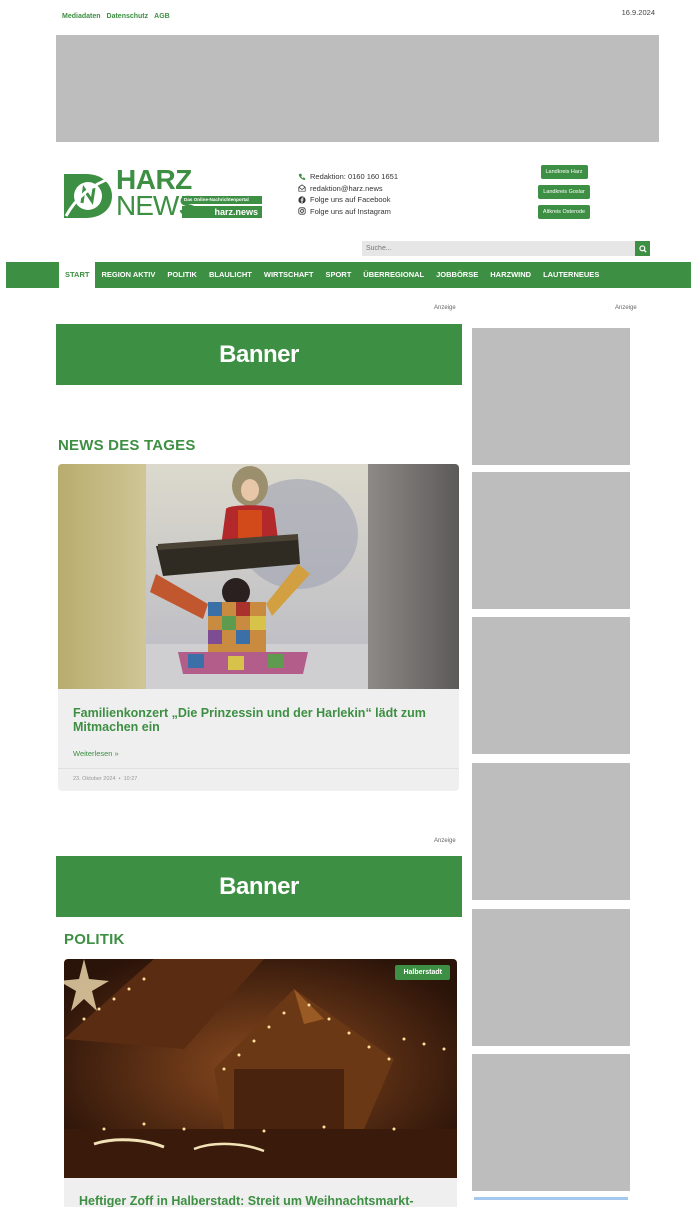  What do you see at coordinates (127, 445) in the screenshot?
I see `section-title-news-des-tages: NEWS DES TAGES` at bounding box center [127, 445].